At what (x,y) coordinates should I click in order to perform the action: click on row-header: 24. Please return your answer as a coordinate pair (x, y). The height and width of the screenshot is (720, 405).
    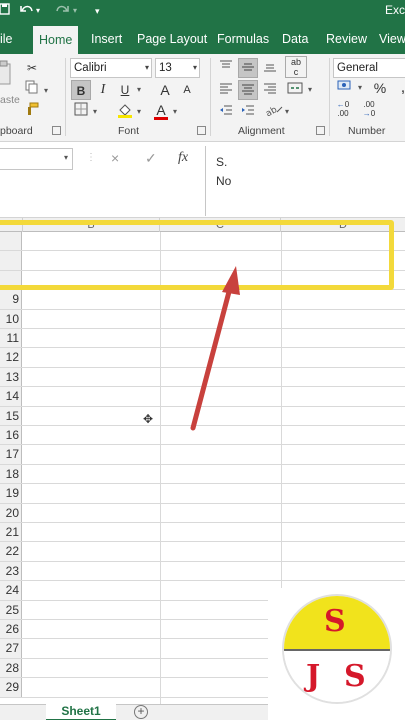
    Looking at the image, I should click on (11, 590).